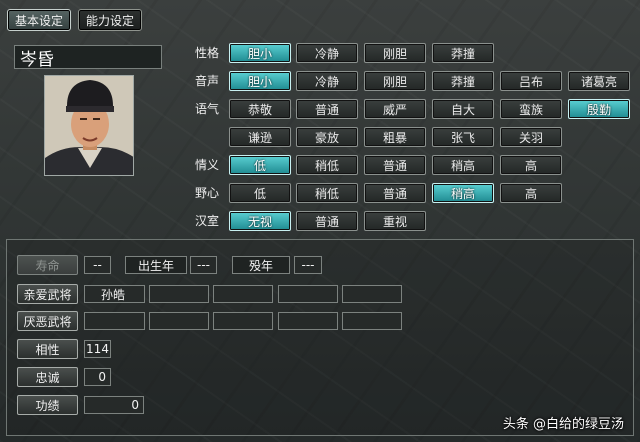  Describe the element at coordinates (327, 53) in the screenshot. I see `personality-option-2: 冷静` at that location.